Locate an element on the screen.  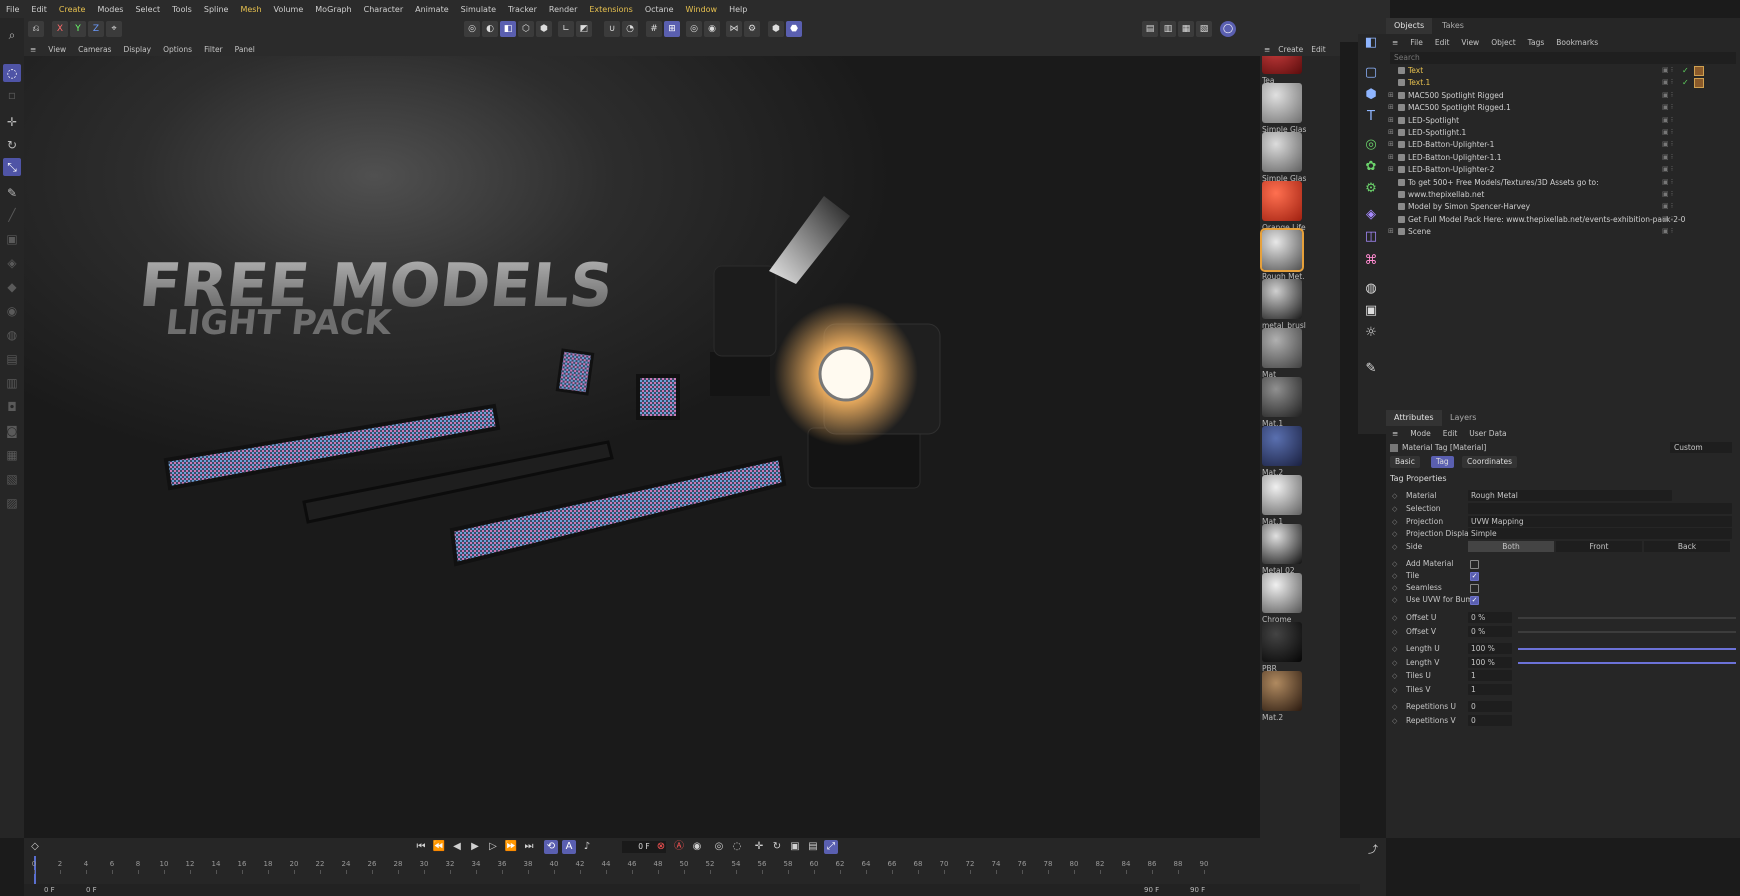
undo-view-icon: ⎌ is located at coordinates (36, 29).